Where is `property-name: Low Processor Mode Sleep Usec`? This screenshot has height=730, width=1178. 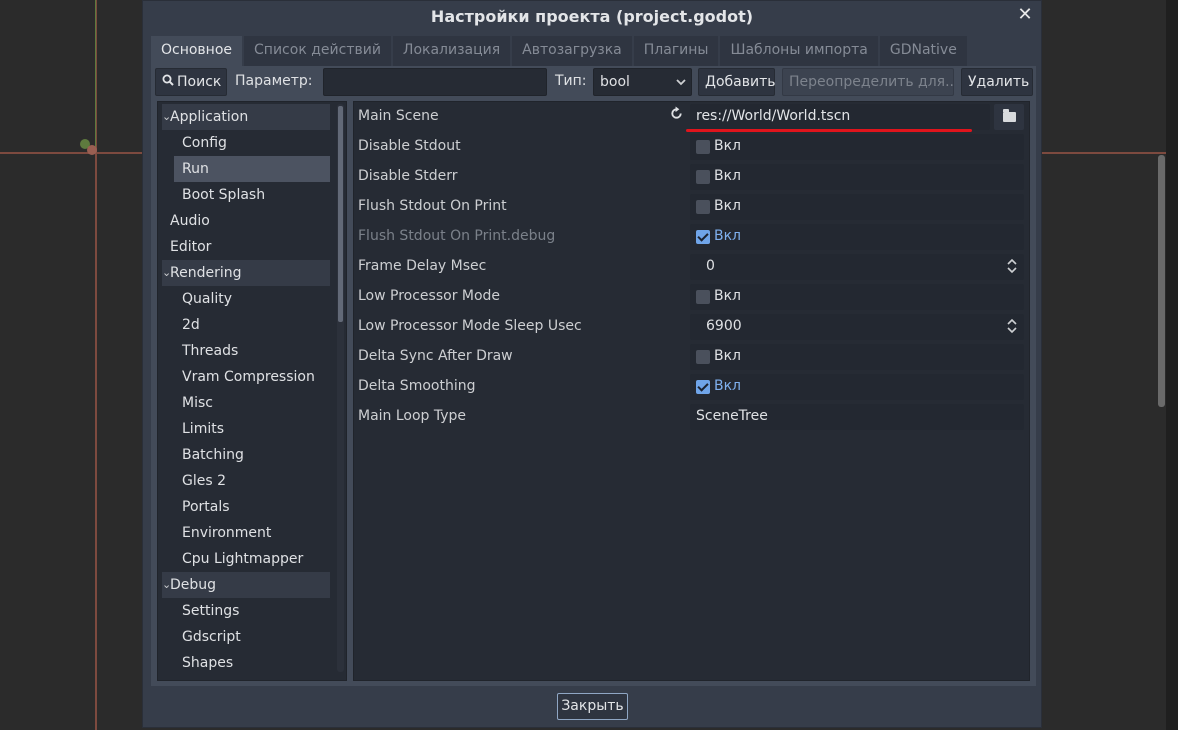 property-name: Low Processor Mode Sleep Usec is located at coordinates (470, 326).